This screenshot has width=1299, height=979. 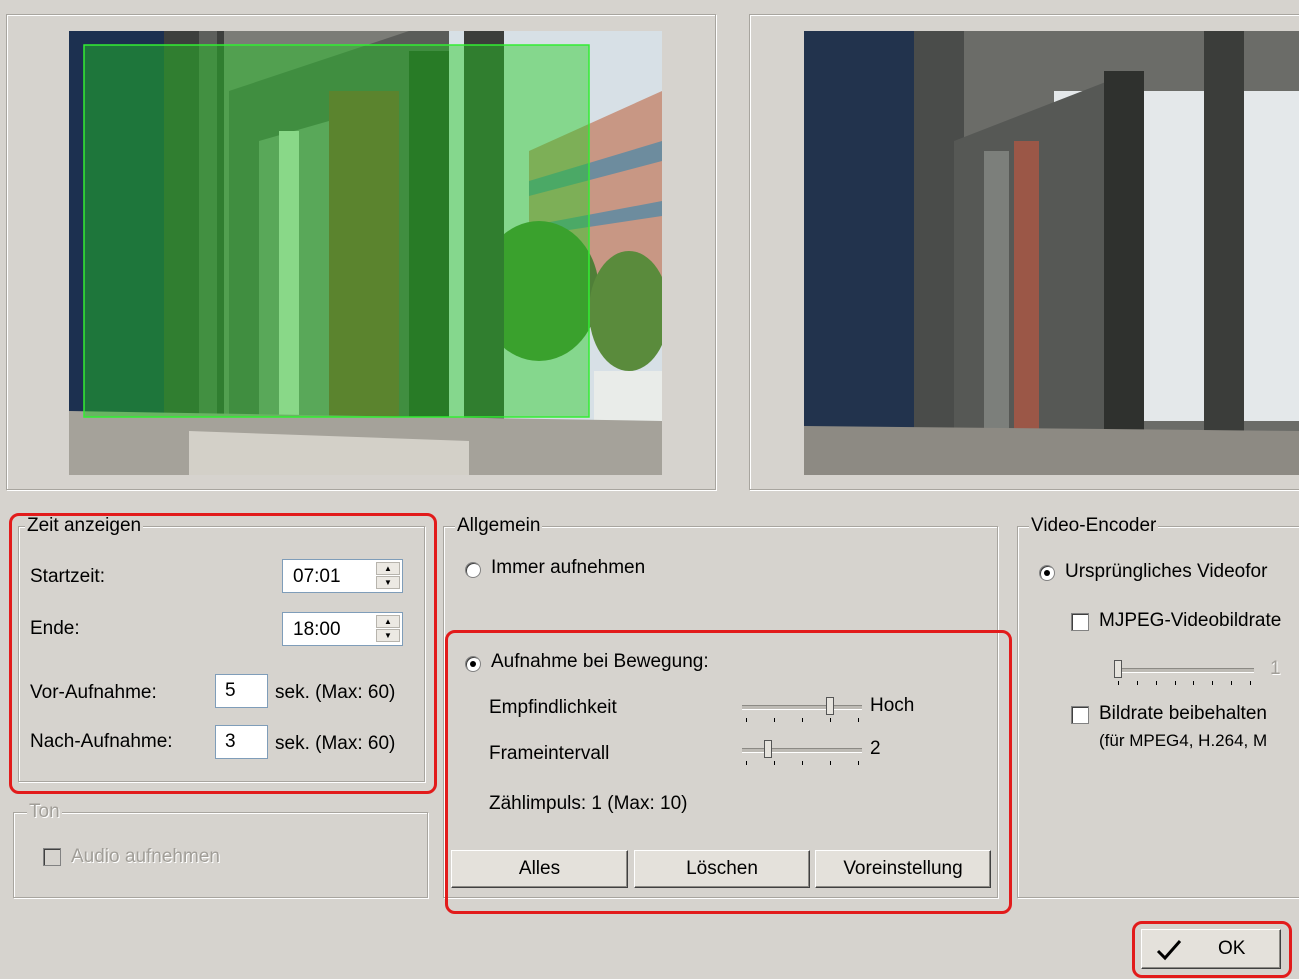 I want to click on motion-record-label: Aufnahme bei Bewegung:, so click(x=600, y=662).